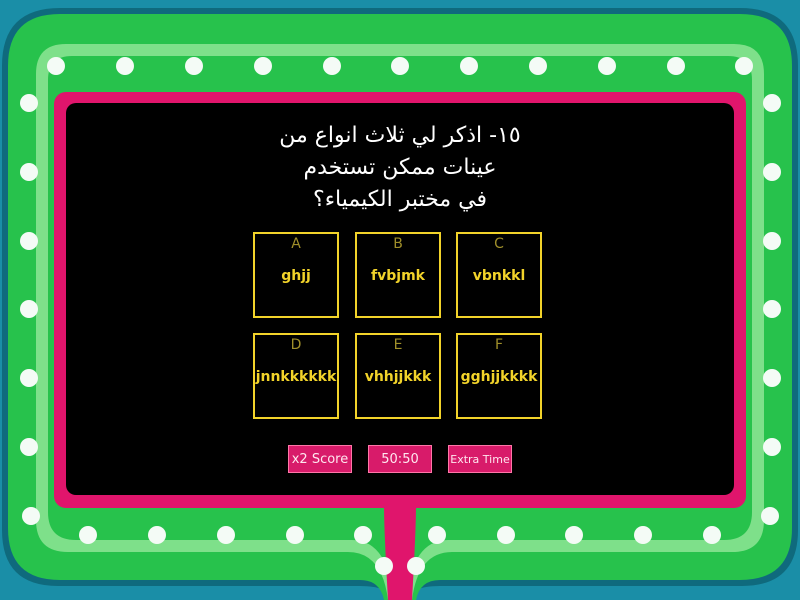 The image size is (800, 600). I want to click on card-answer: vhhjjkkk, so click(398, 377).